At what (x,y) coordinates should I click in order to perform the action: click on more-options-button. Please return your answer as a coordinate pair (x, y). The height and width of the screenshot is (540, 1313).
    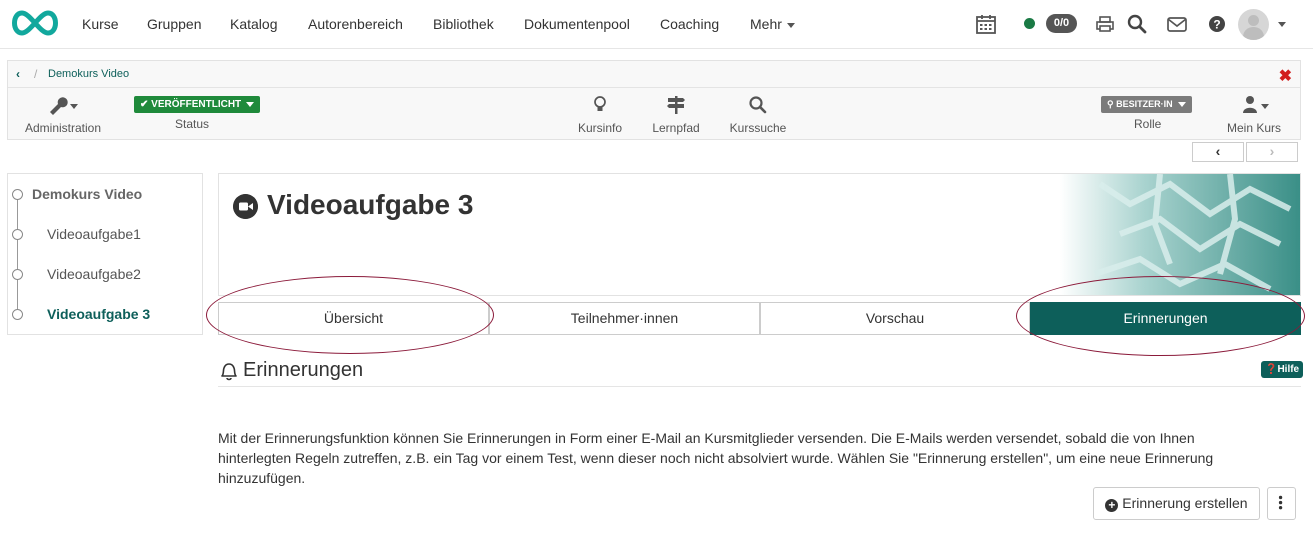
    Looking at the image, I should click on (1281, 503).